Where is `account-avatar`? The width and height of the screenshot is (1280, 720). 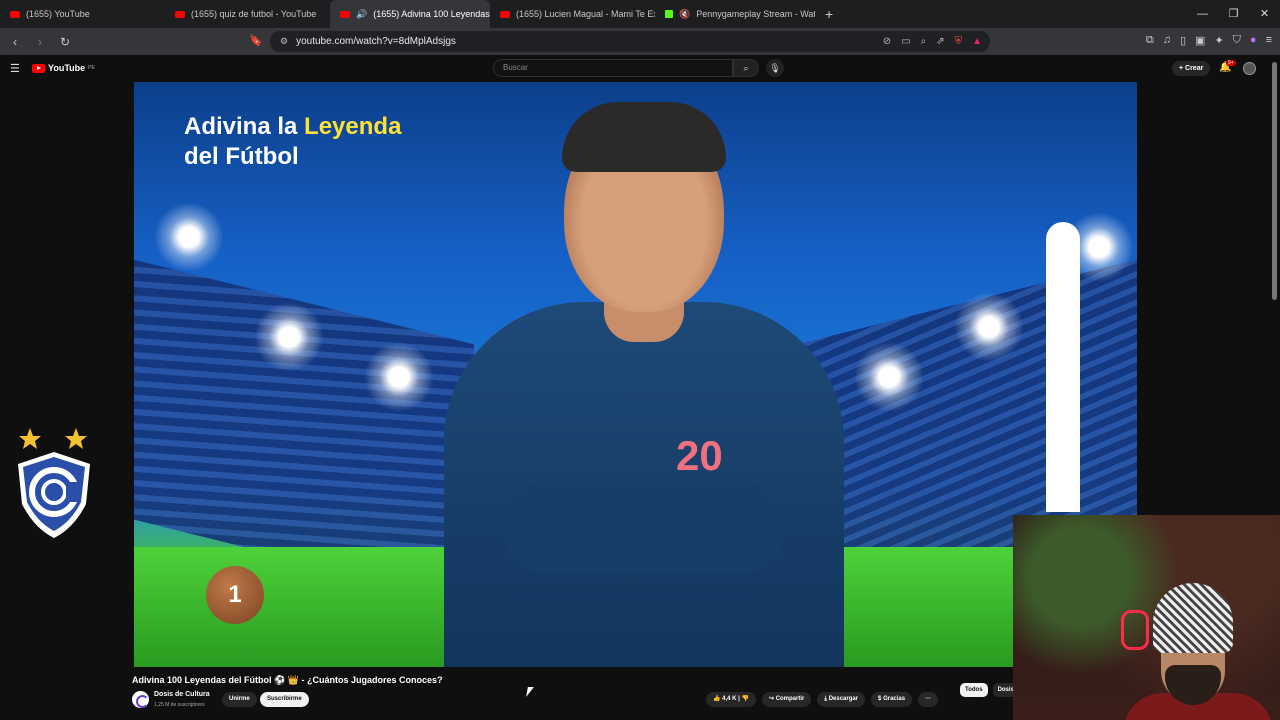
account-avatar is located at coordinates (1249, 68).